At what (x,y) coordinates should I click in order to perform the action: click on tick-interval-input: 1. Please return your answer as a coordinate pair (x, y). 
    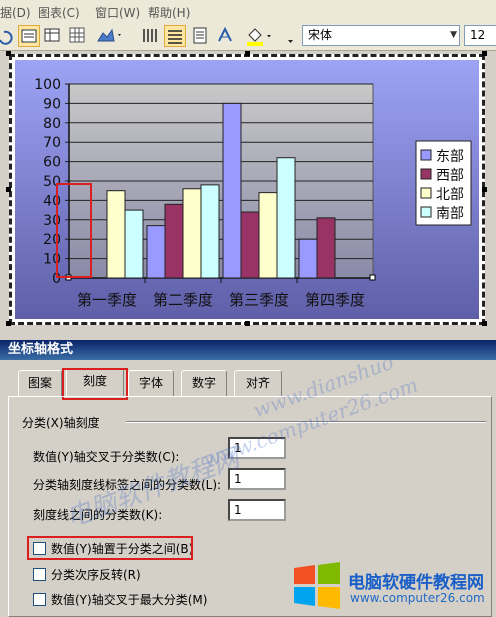
    Looking at the image, I should click on (257, 510).